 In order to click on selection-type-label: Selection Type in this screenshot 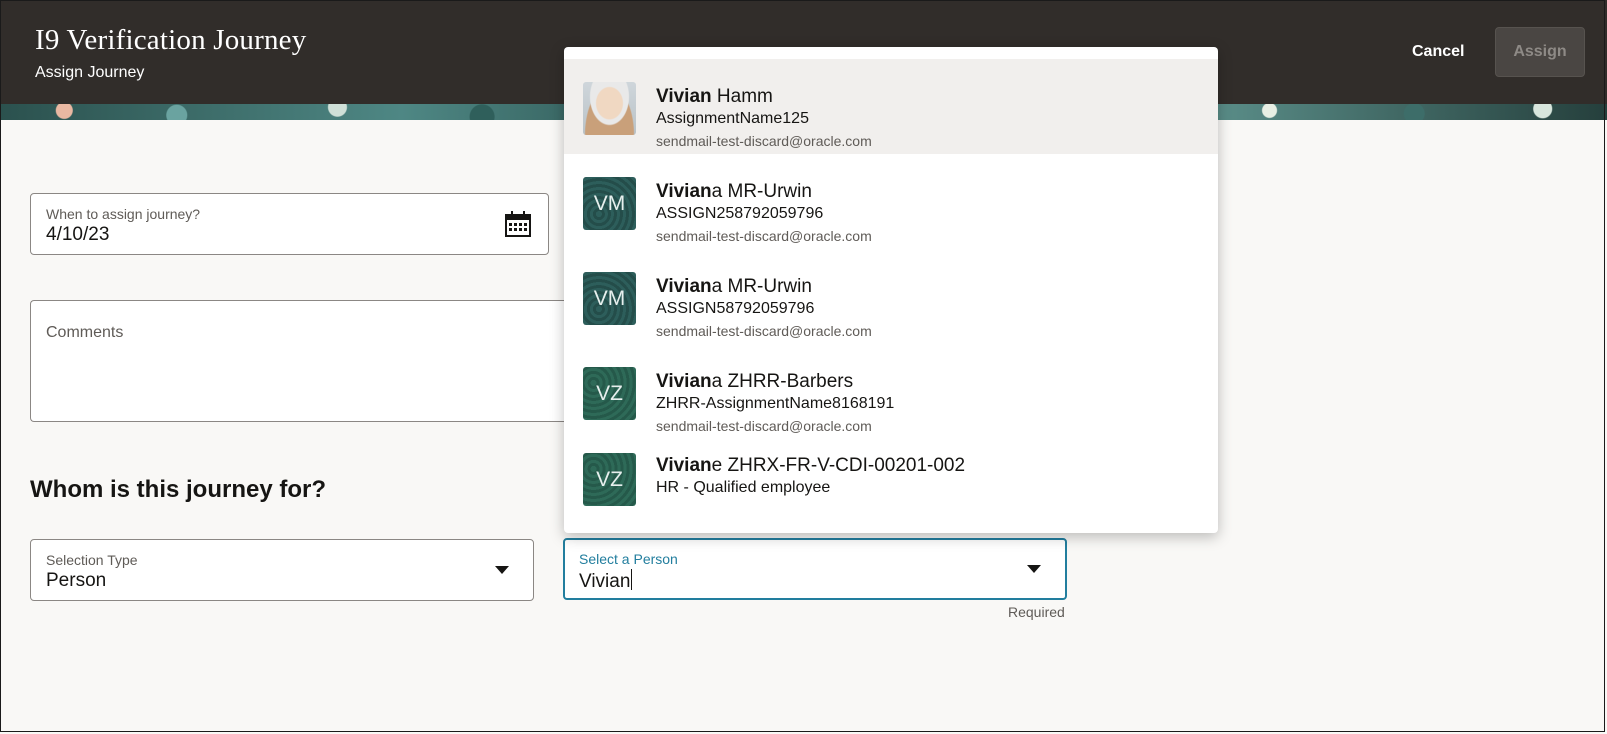, I will do `click(92, 560)`.